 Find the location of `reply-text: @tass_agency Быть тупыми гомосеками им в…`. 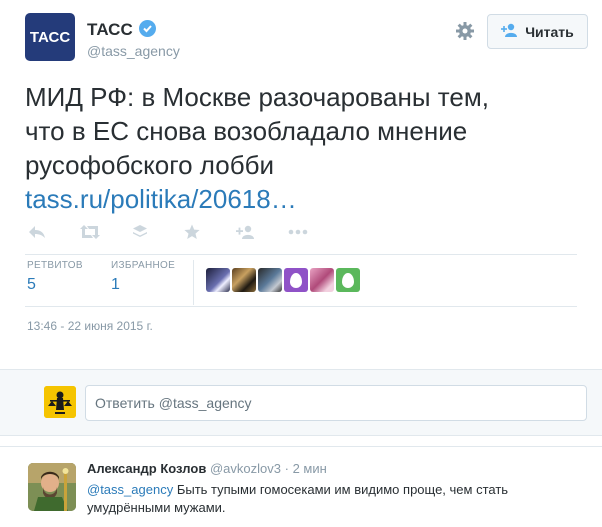

reply-text: @tass_agency Быть тупыми гомосеками им в… is located at coordinates (337, 499).